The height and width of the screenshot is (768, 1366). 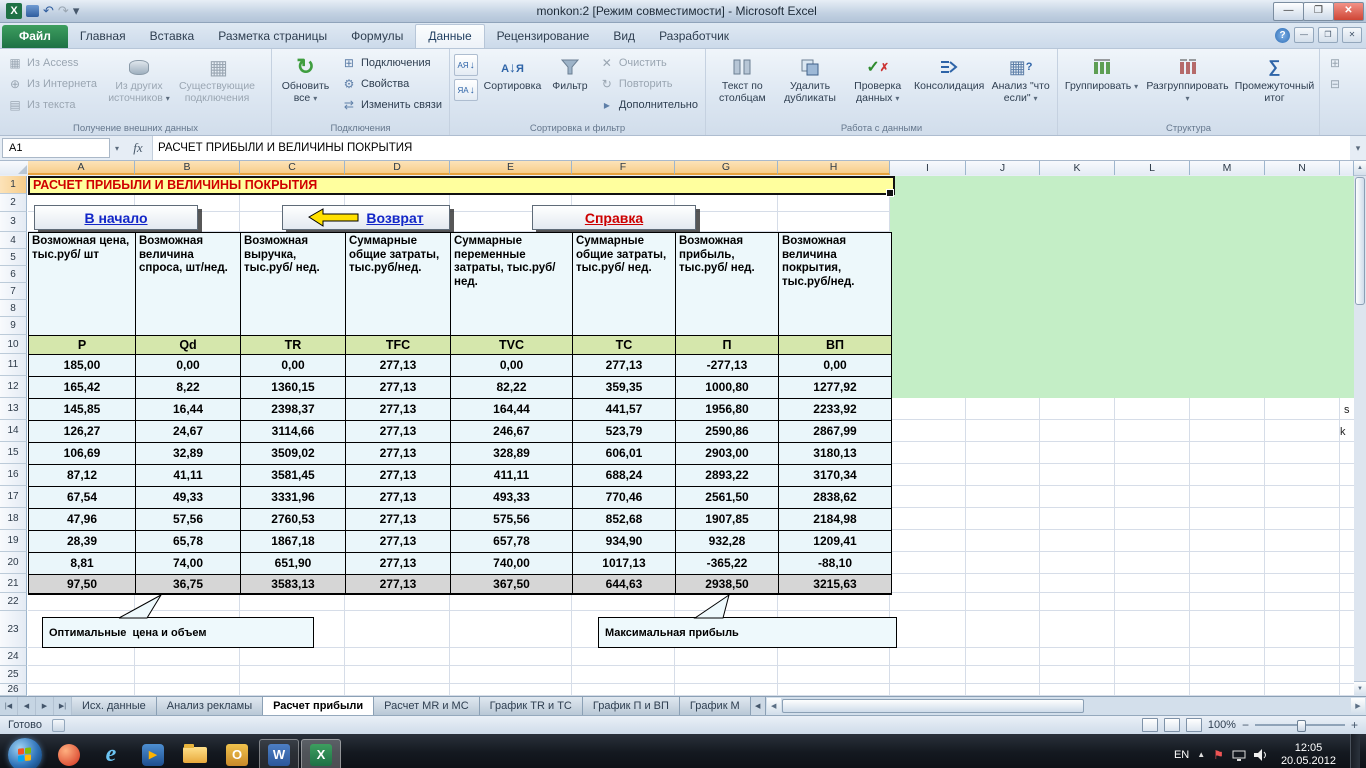 What do you see at coordinates (1149, 725) in the screenshot?
I see `normal-view-icon` at bounding box center [1149, 725].